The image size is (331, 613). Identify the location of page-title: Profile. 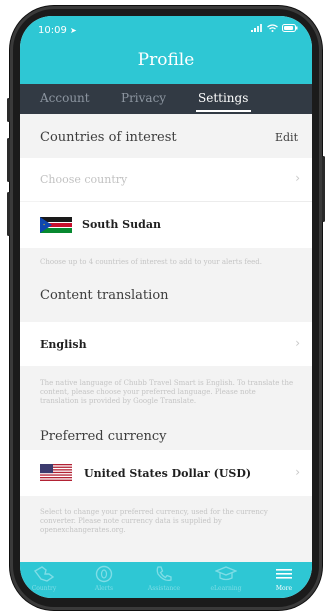
(166, 60).